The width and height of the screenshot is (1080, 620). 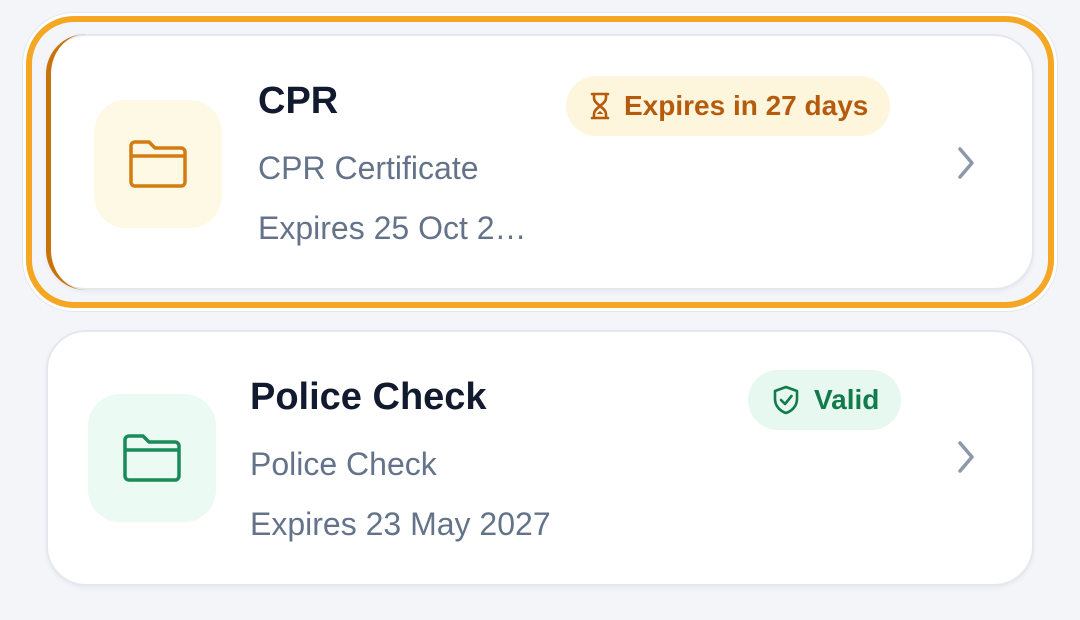 I want to click on warning-accent-bar, so click(x=66, y=162).